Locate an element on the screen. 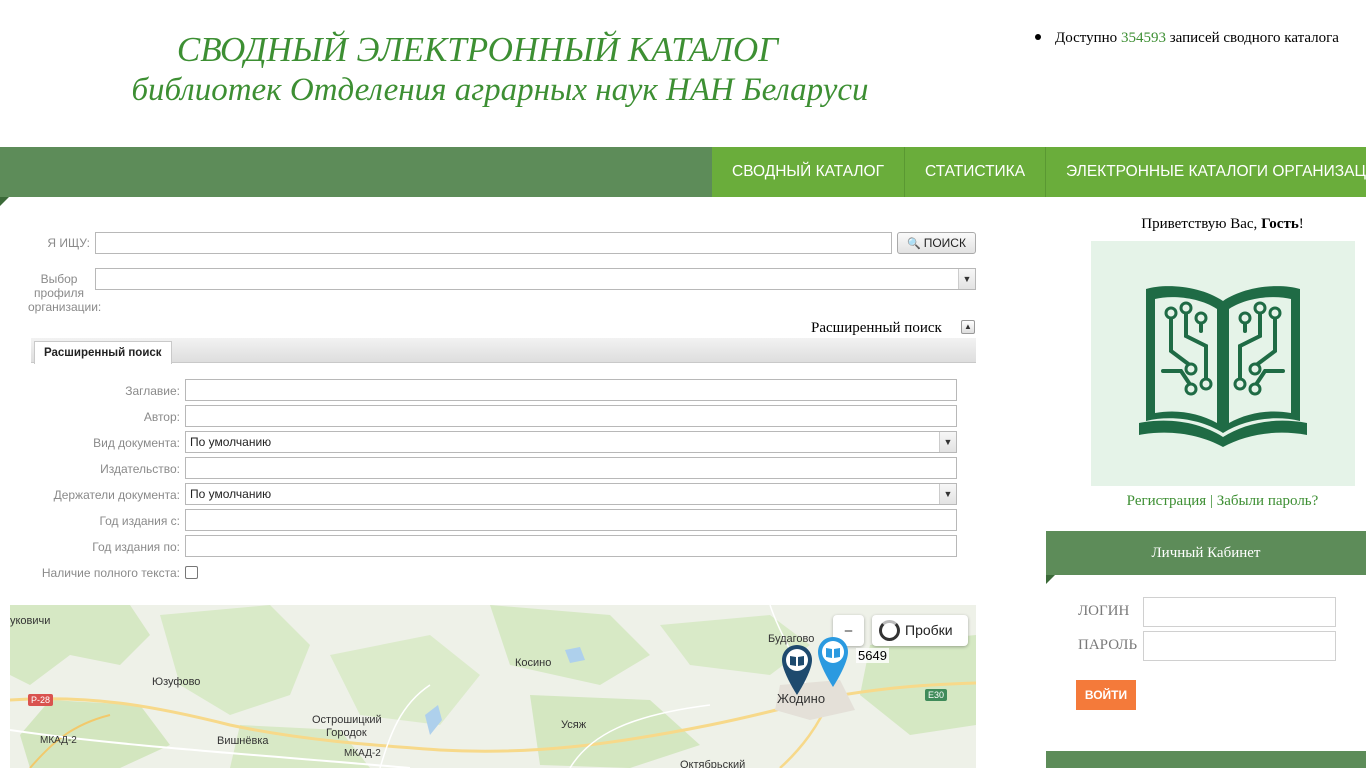 This screenshot has width=1366, height=768. nav-item-union-catalog: СВОДНЫЙ КАТАЛОГ is located at coordinates (809, 172).